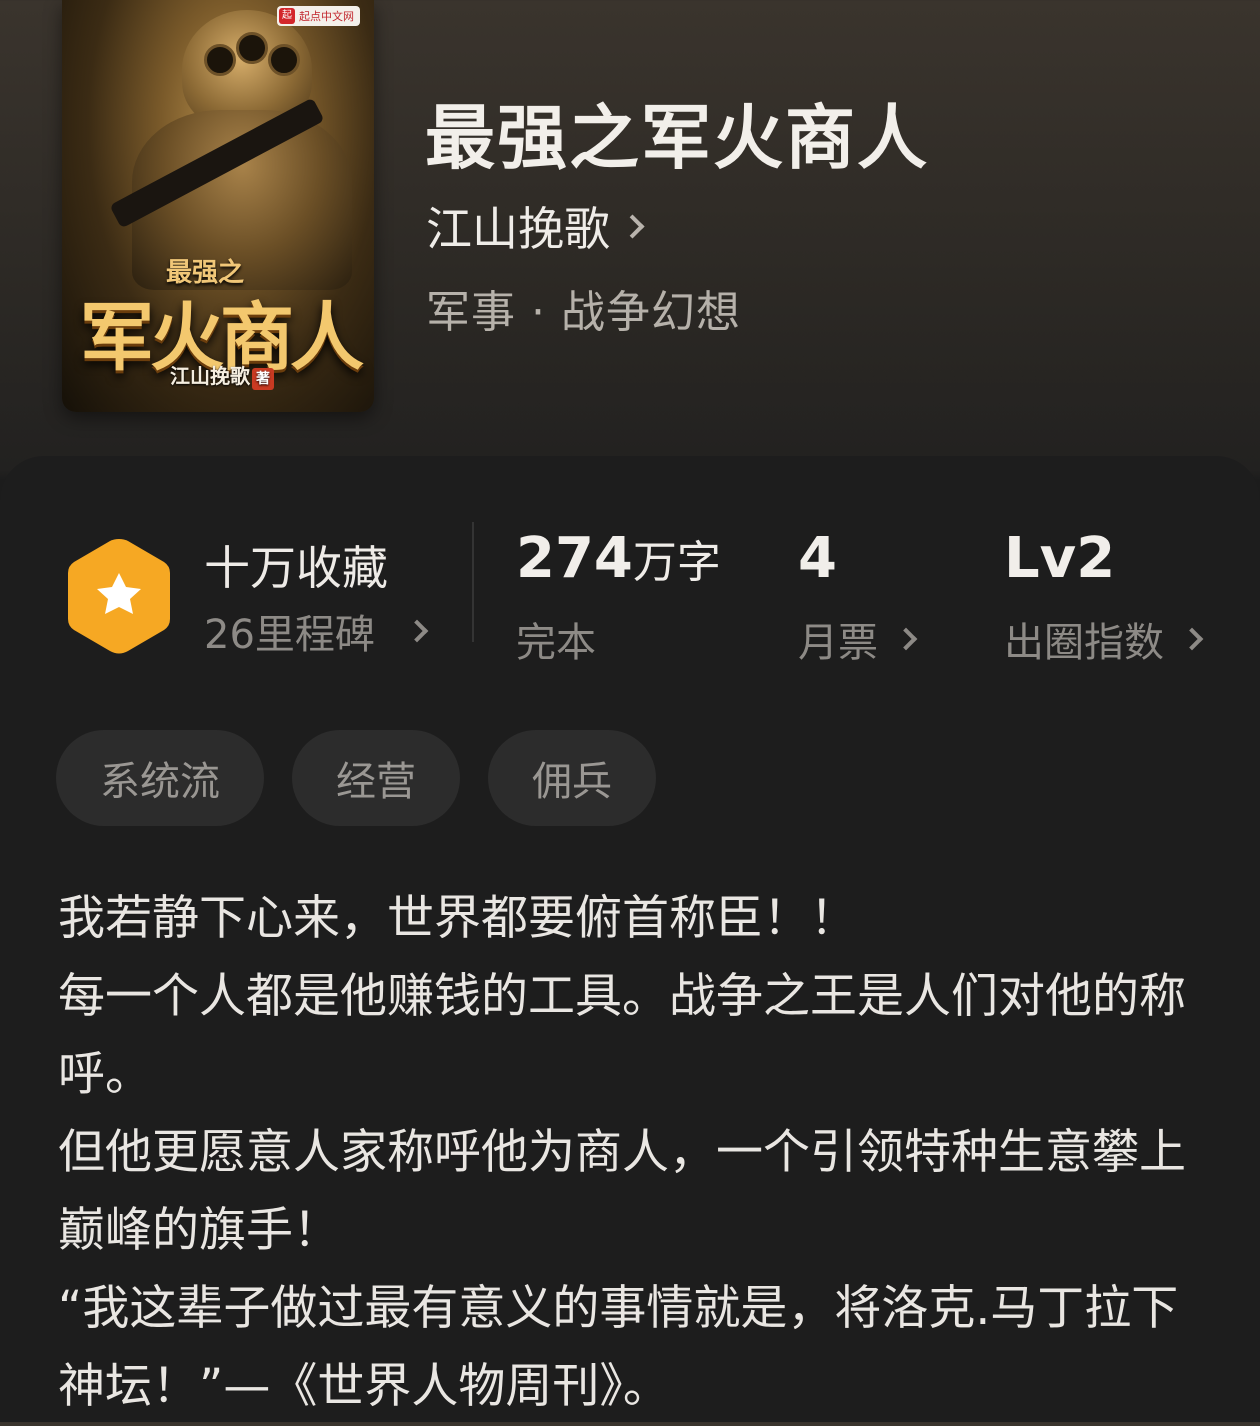  What do you see at coordinates (572, 778) in the screenshot?
I see `tag-chip: 佣兵` at bounding box center [572, 778].